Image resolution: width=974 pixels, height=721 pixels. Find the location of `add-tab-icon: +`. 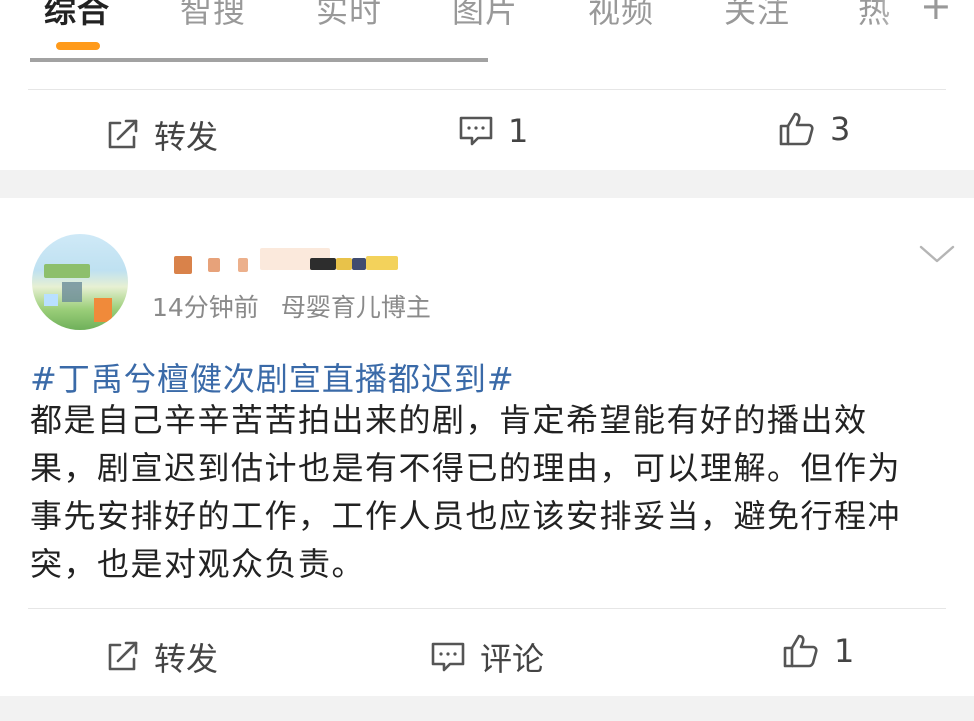

add-tab-icon: + is located at coordinates (936, 14).